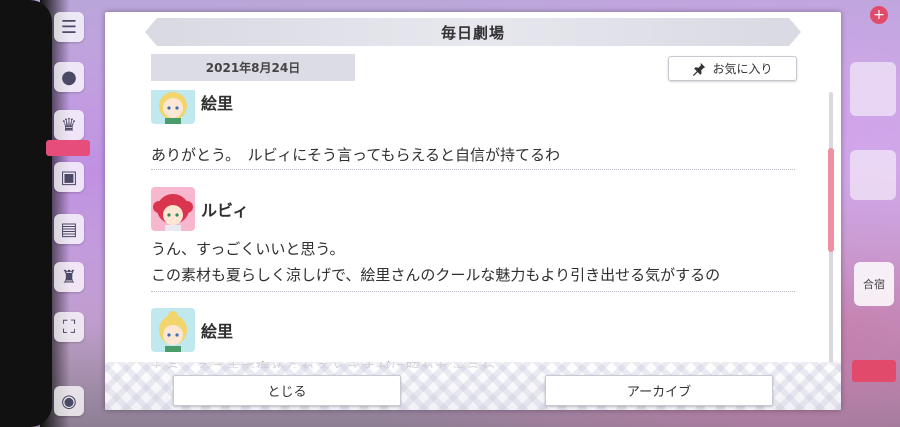 This screenshot has height=427, width=900. Describe the element at coordinates (436, 275) in the screenshot. I see `message-line: この素材も夏らしく涼しげで、絵里さんのクールな魅力もより引き出せる気がするの` at that location.